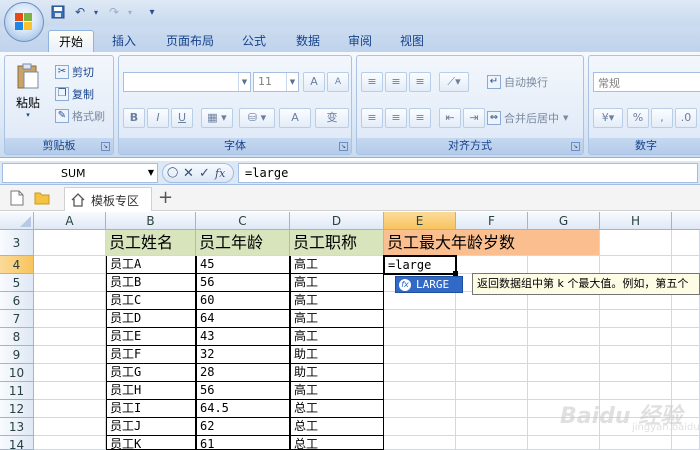 This screenshot has width=700, height=450. I want to click on column-header-e: E, so click(420, 221).